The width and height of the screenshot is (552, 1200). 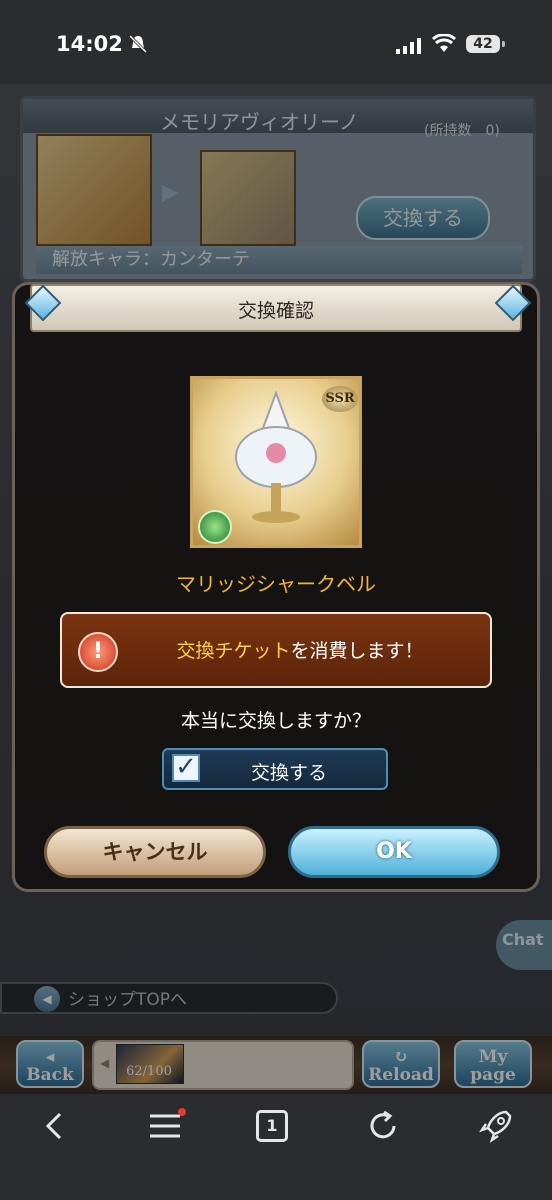 What do you see at coordinates (166, 1126) in the screenshot?
I see `menu-icon` at bounding box center [166, 1126].